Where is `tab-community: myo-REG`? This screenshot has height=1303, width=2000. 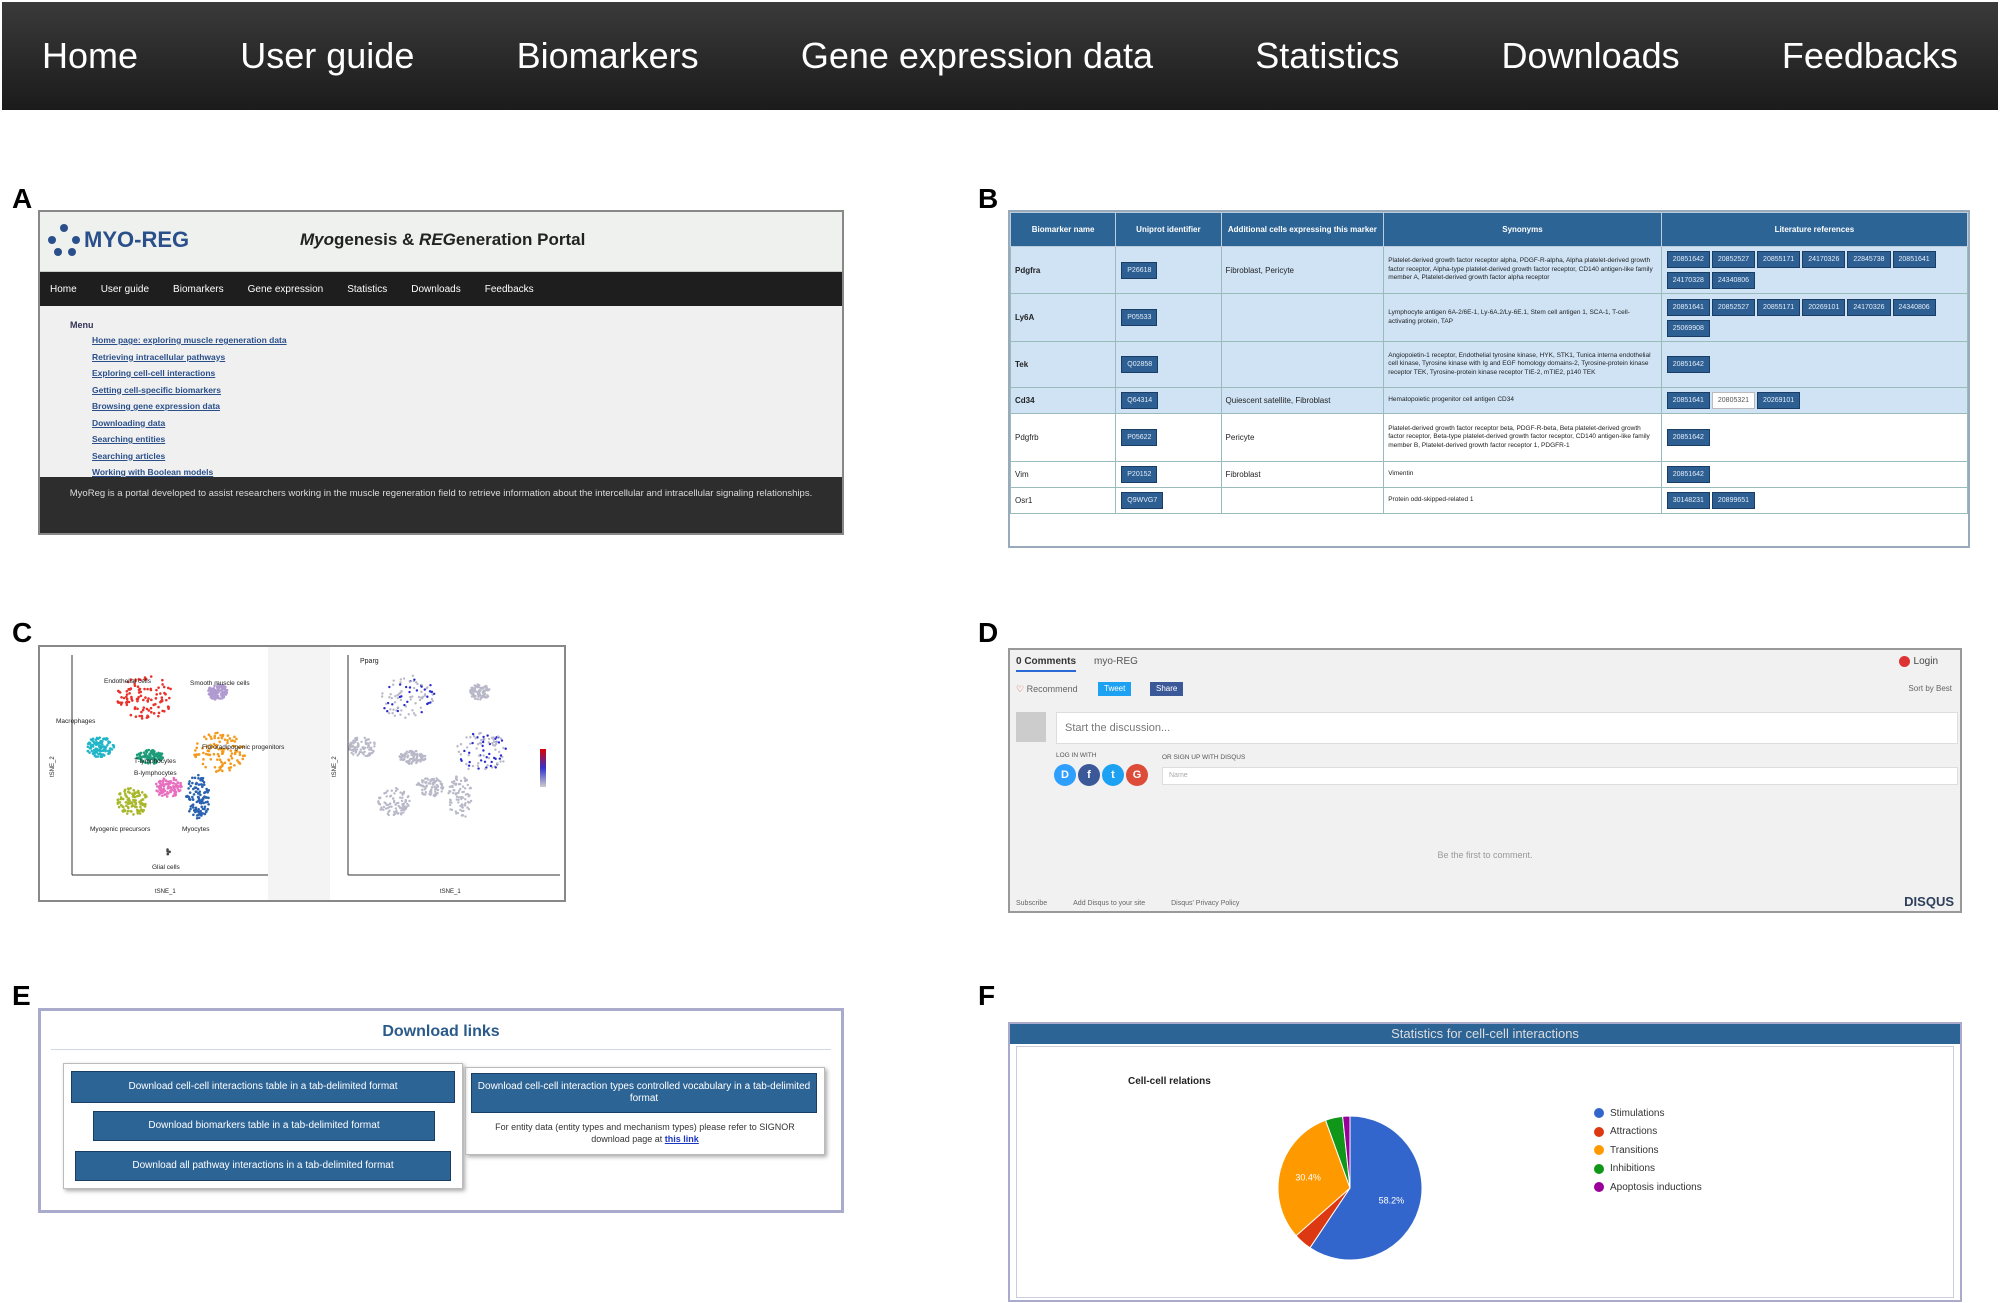
tab-community: myo-REG is located at coordinates (1116, 661).